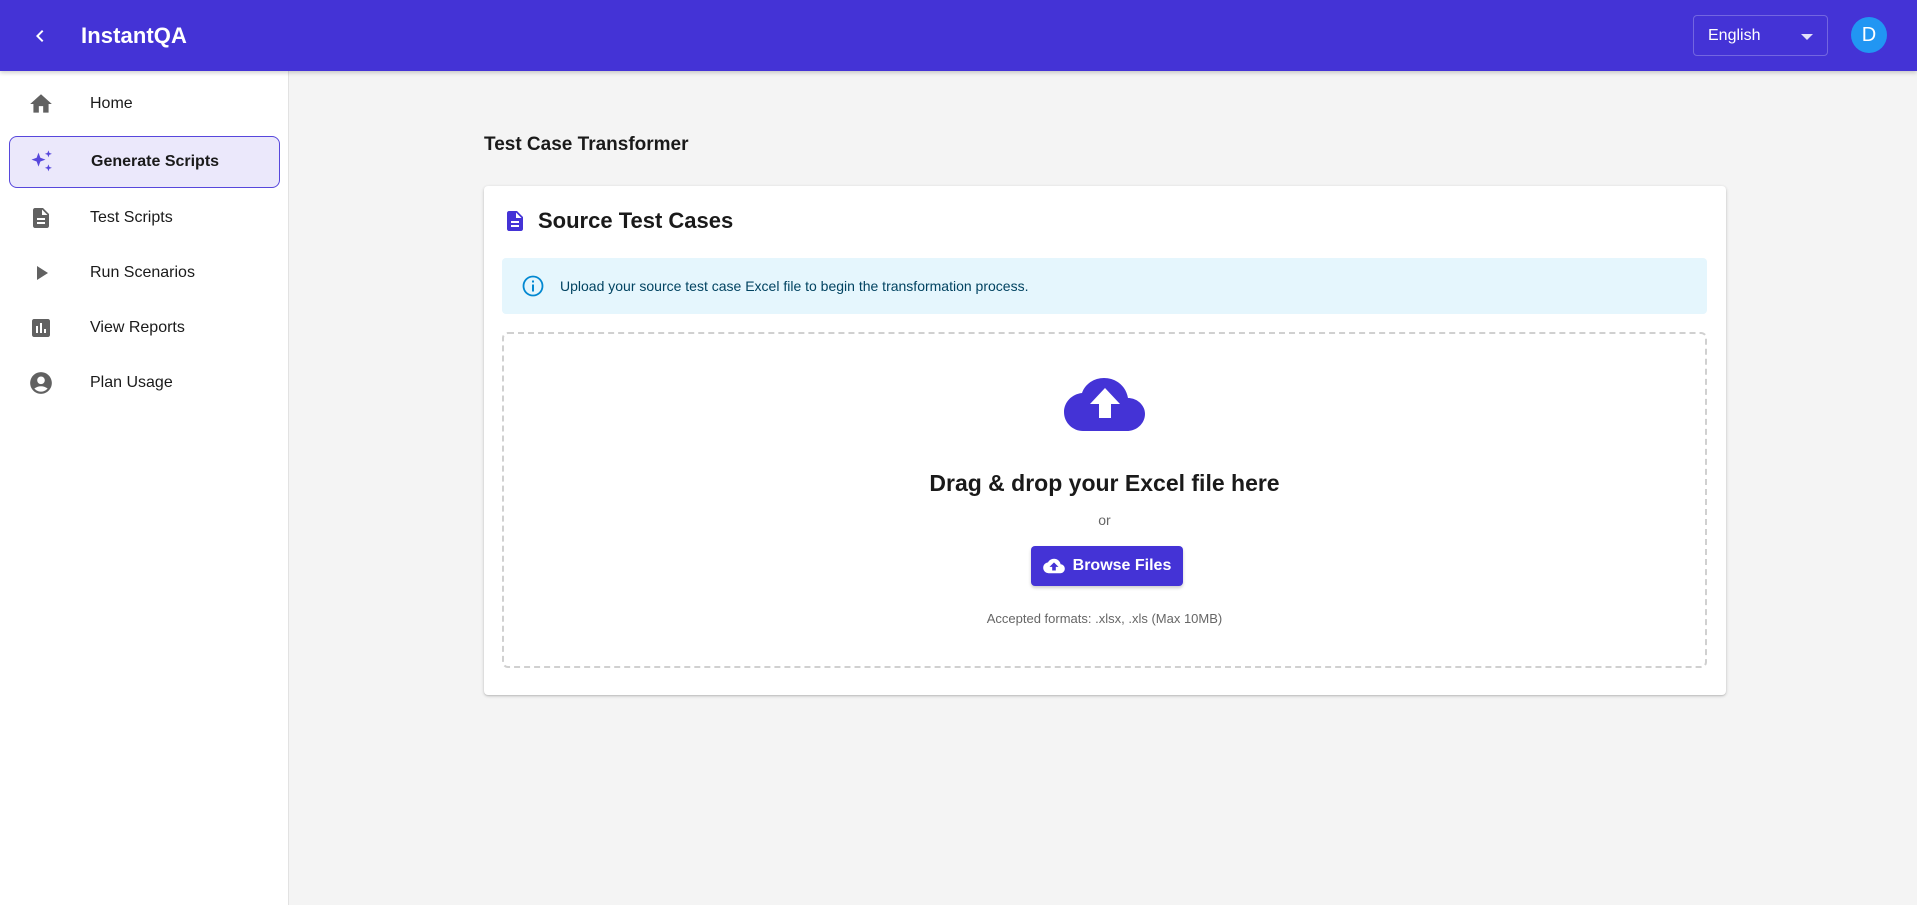 Image resolution: width=1917 pixels, height=905 pixels. What do you see at coordinates (533, 286) in the screenshot?
I see `info-icon` at bounding box center [533, 286].